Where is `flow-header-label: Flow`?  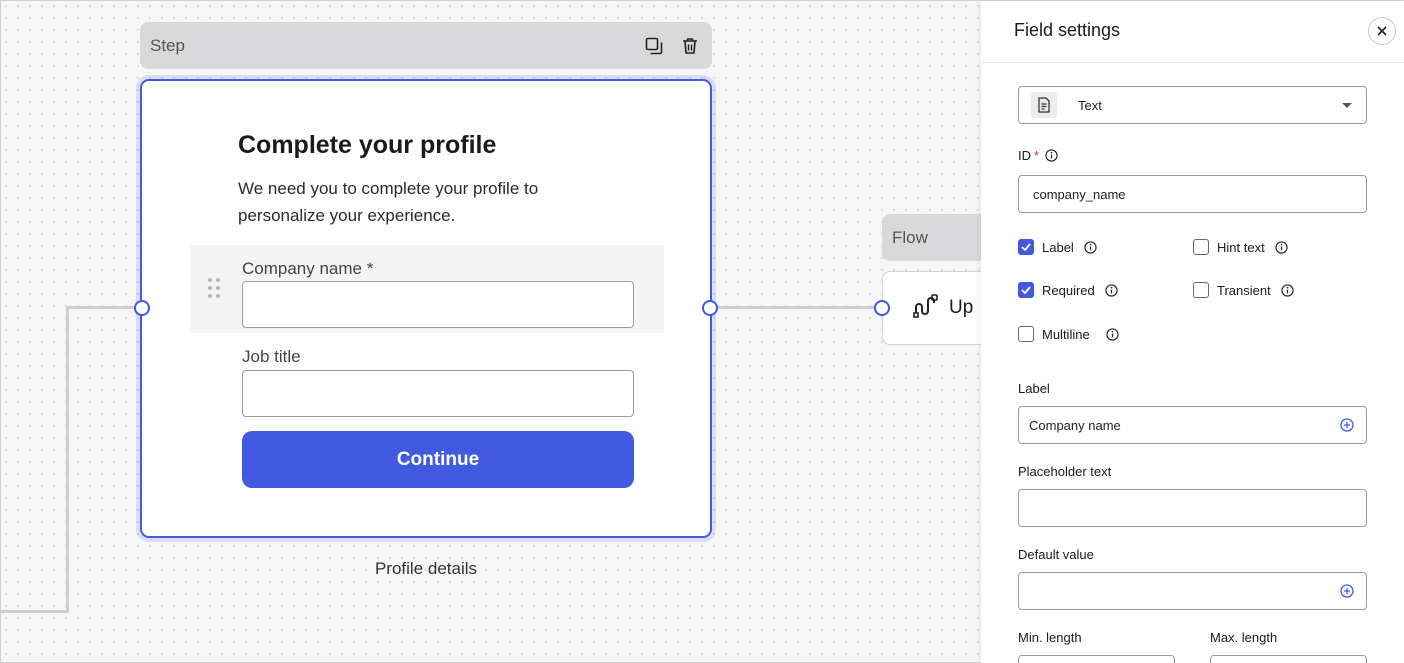
flow-header-label: Flow is located at coordinates (910, 237).